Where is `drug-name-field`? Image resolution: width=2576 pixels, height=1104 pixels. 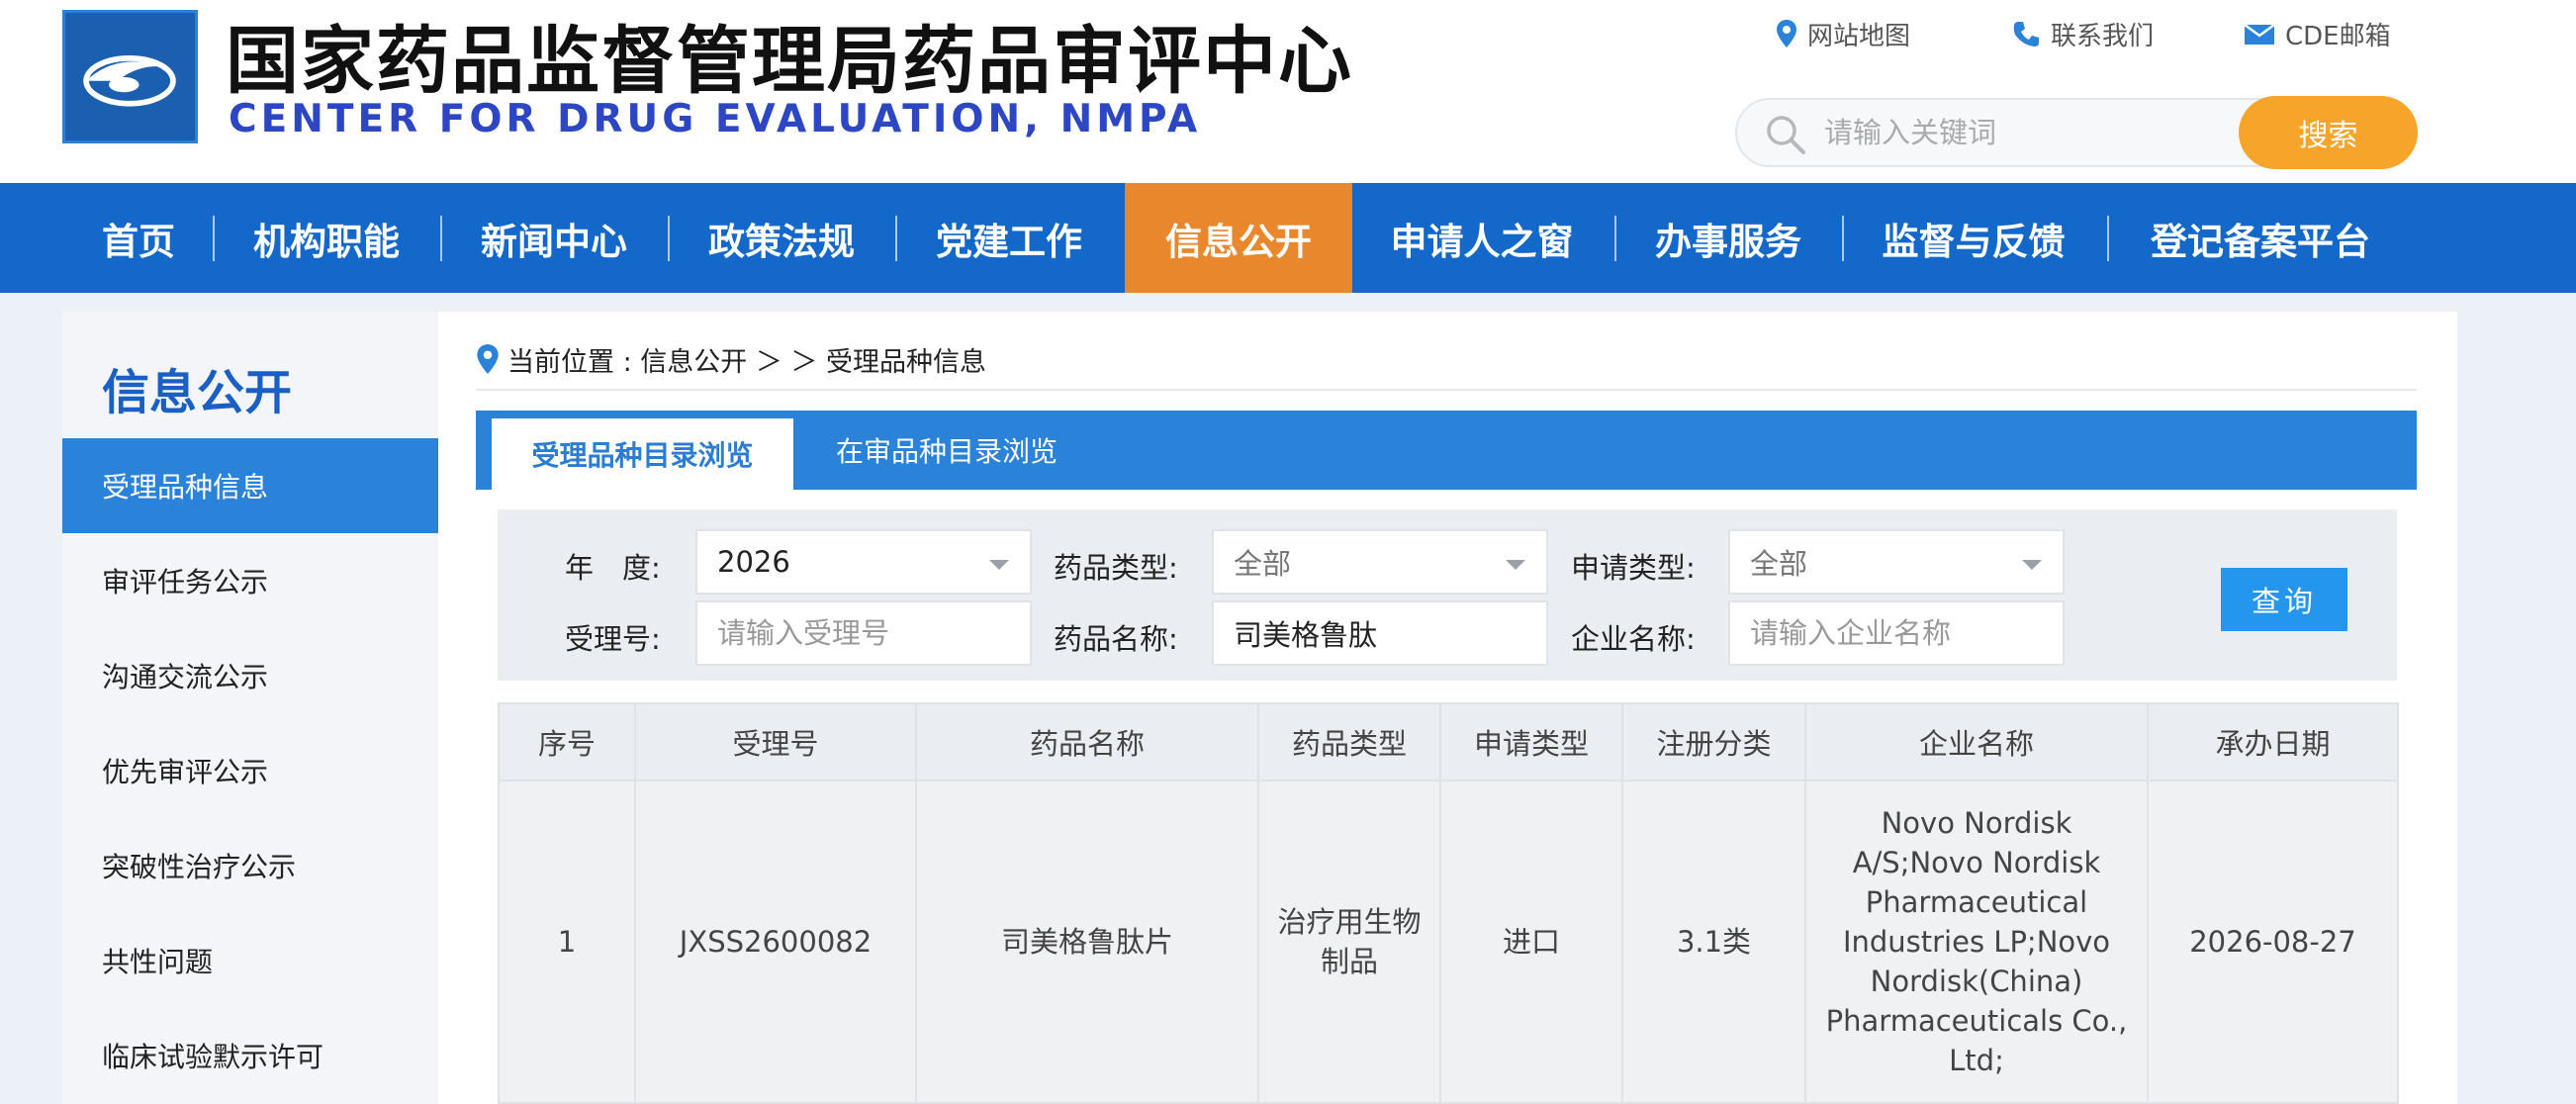 drug-name-field is located at coordinates (1380, 633).